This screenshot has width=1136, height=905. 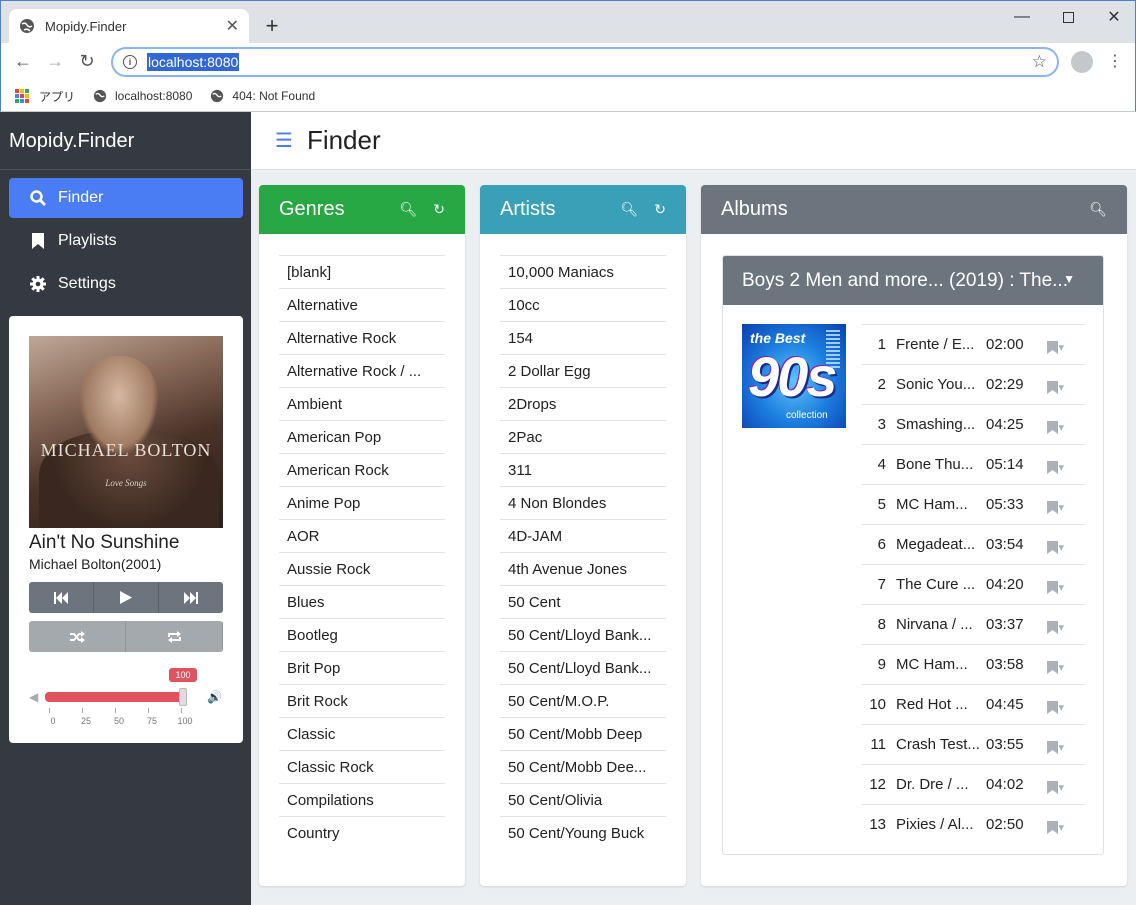 I want to click on star-icon: ☆, so click(x=1039, y=62).